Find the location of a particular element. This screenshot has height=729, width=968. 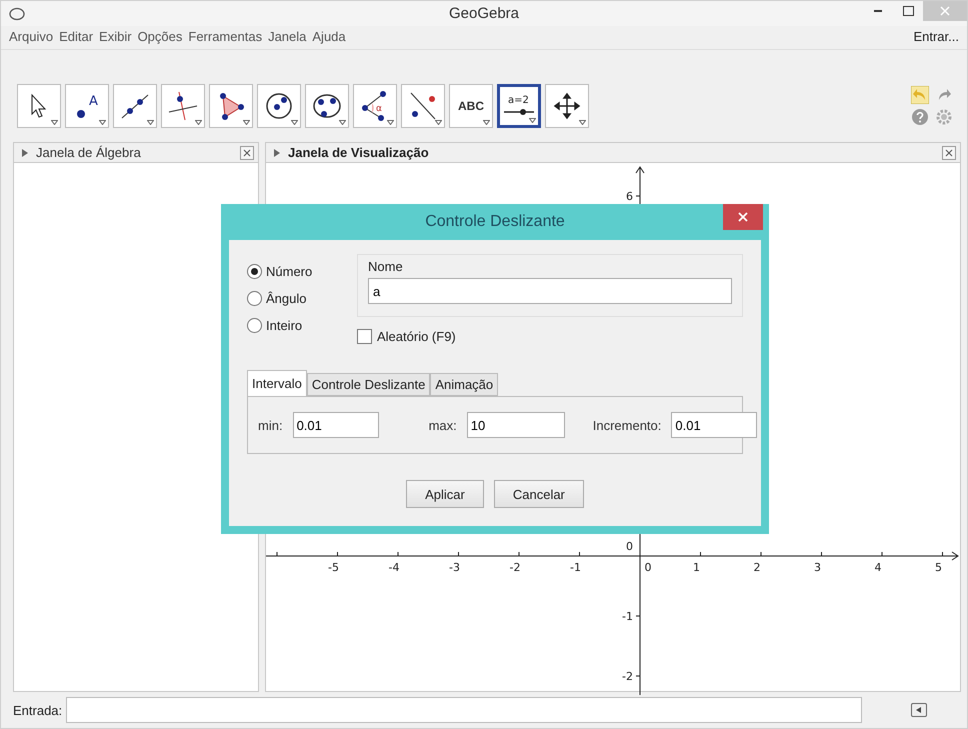

dialog-tab: Controle Deslizante is located at coordinates (368, 384).